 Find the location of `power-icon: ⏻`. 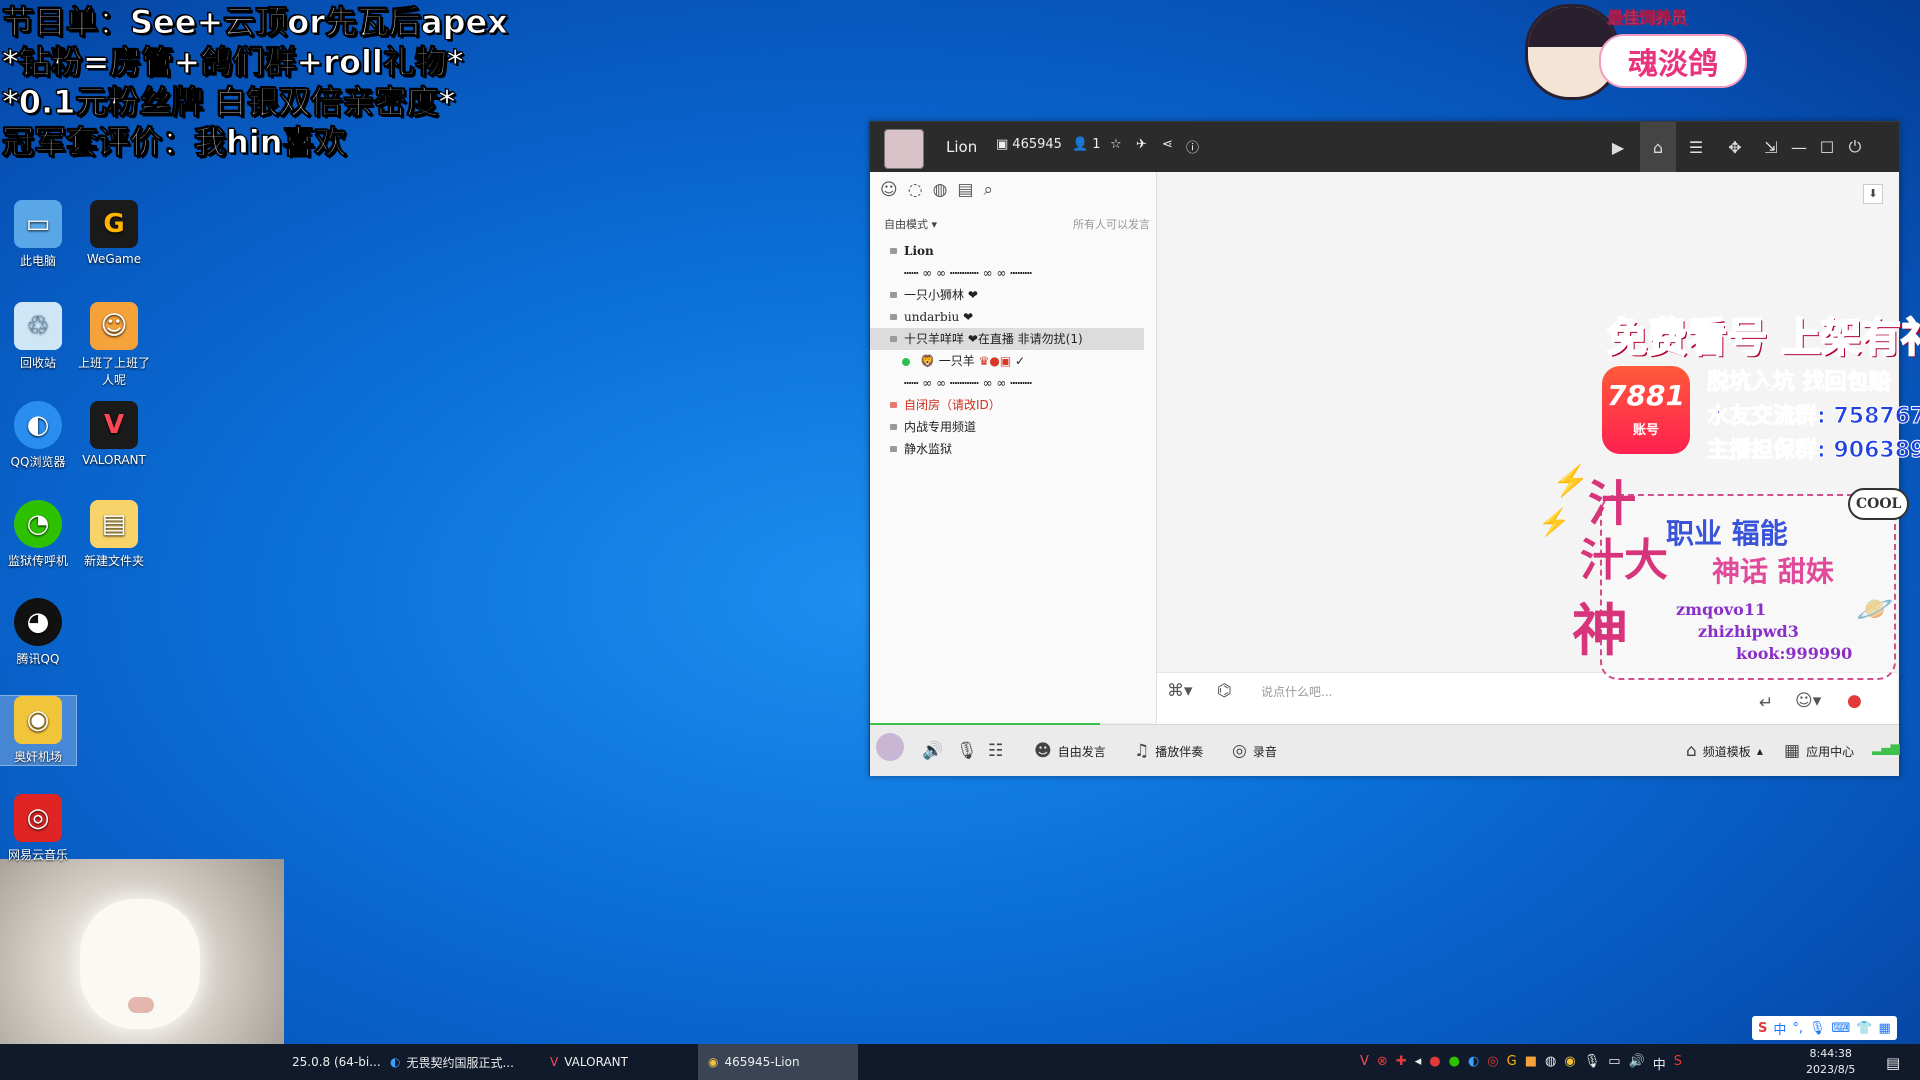

power-icon: ⏻ is located at coordinates (1855, 147).